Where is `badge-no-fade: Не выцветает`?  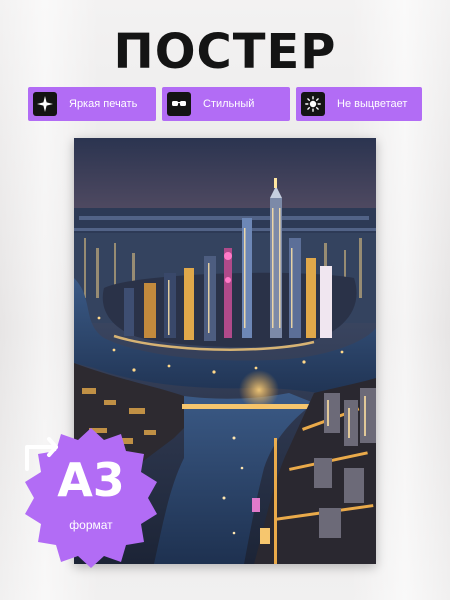
badge-no-fade: Не выцветает is located at coordinates (359, 104).